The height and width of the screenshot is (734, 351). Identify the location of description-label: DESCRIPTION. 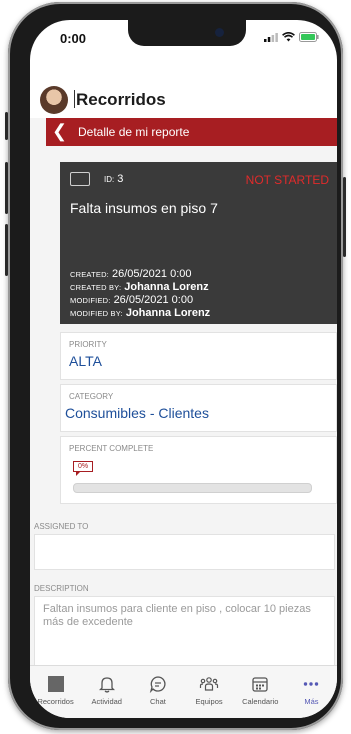
(61, 588).